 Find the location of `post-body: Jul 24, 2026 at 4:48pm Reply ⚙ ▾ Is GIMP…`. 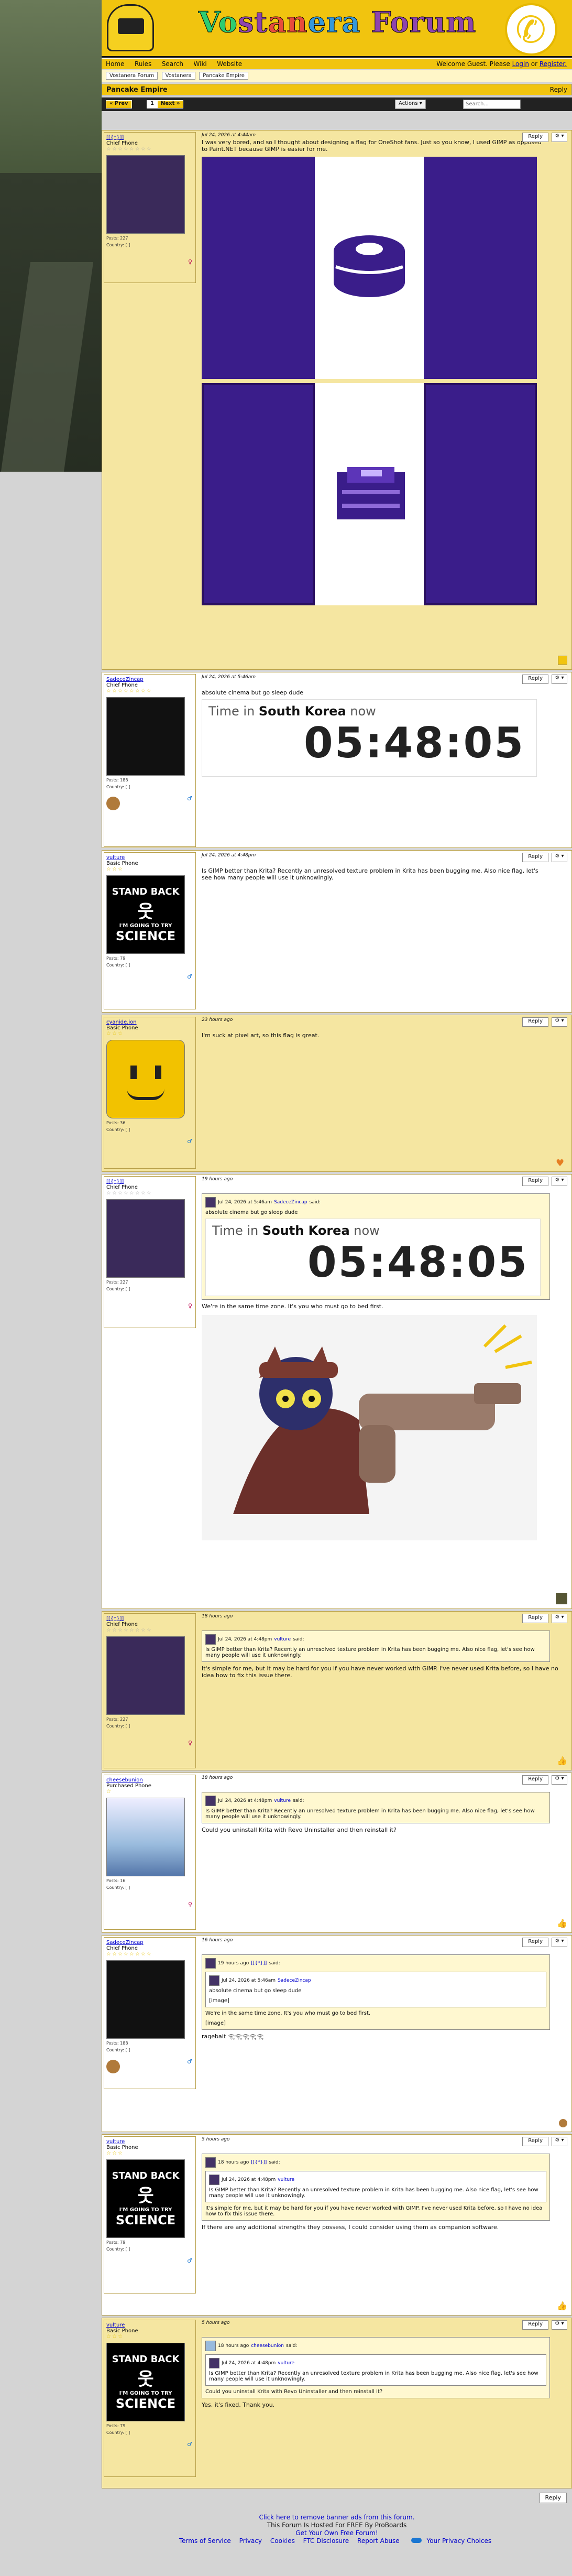

post-body: Jul 24, 2026 at 4:48pm Reply ⚙ ▾ Is GIMP… is located at coordinates (385, 867).